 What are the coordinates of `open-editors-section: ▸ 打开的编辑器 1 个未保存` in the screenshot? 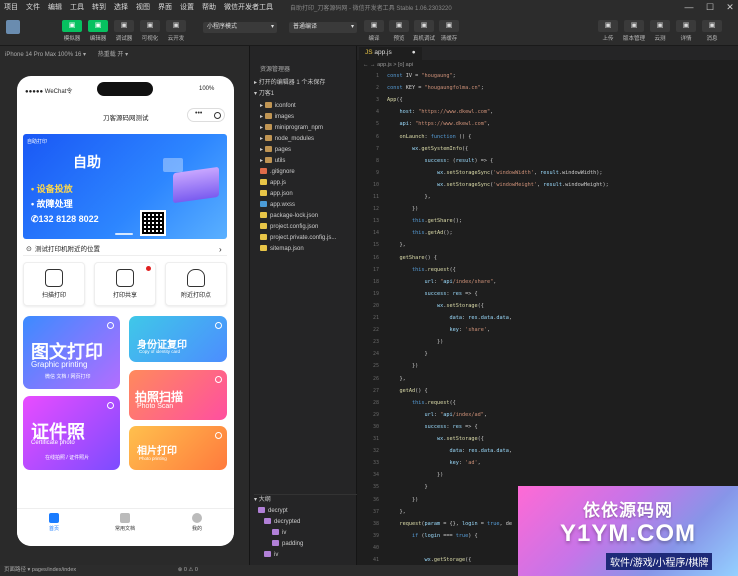 It's located at (307, 83).